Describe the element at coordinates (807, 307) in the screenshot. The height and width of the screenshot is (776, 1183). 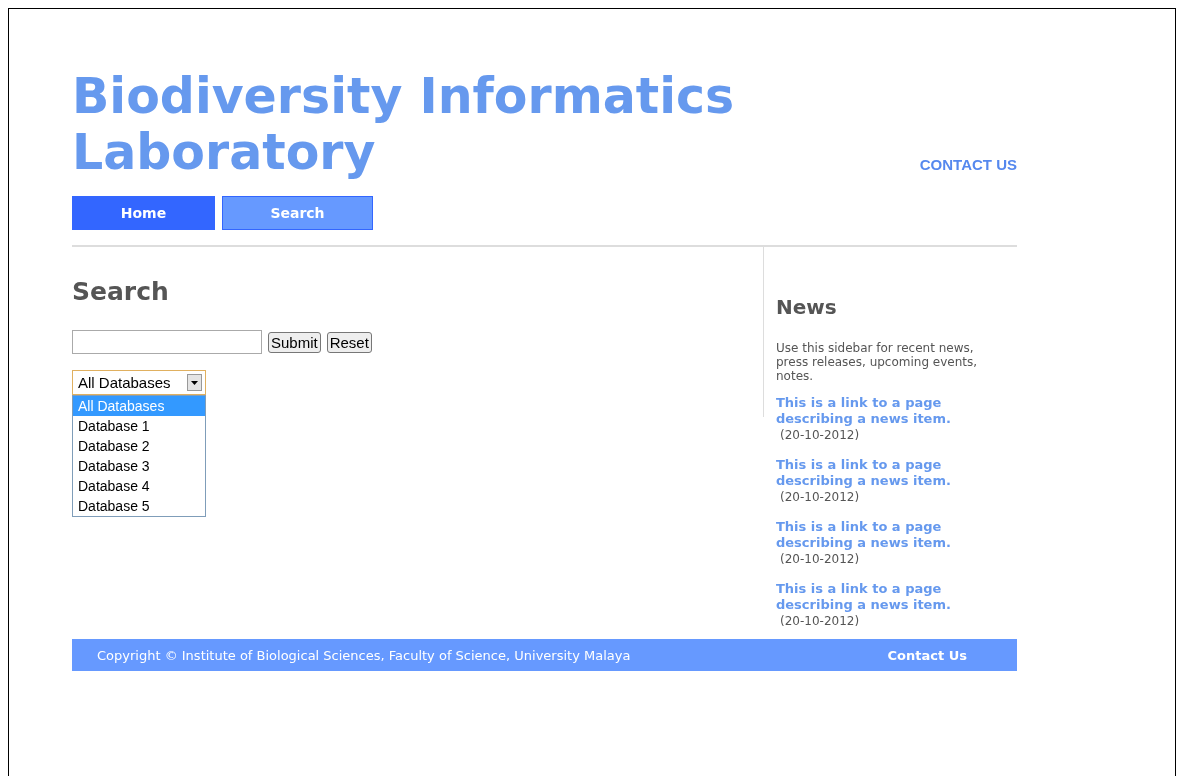
I see `news-heading: News` at that location.